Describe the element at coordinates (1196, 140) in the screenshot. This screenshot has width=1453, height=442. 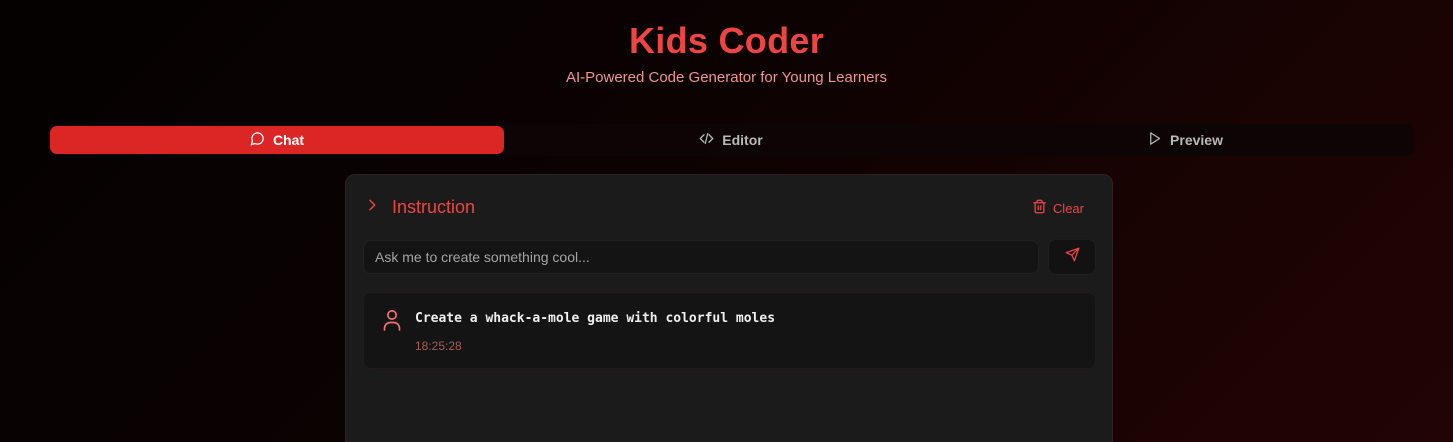
I see `tab-preview-label: Preview` at that location.